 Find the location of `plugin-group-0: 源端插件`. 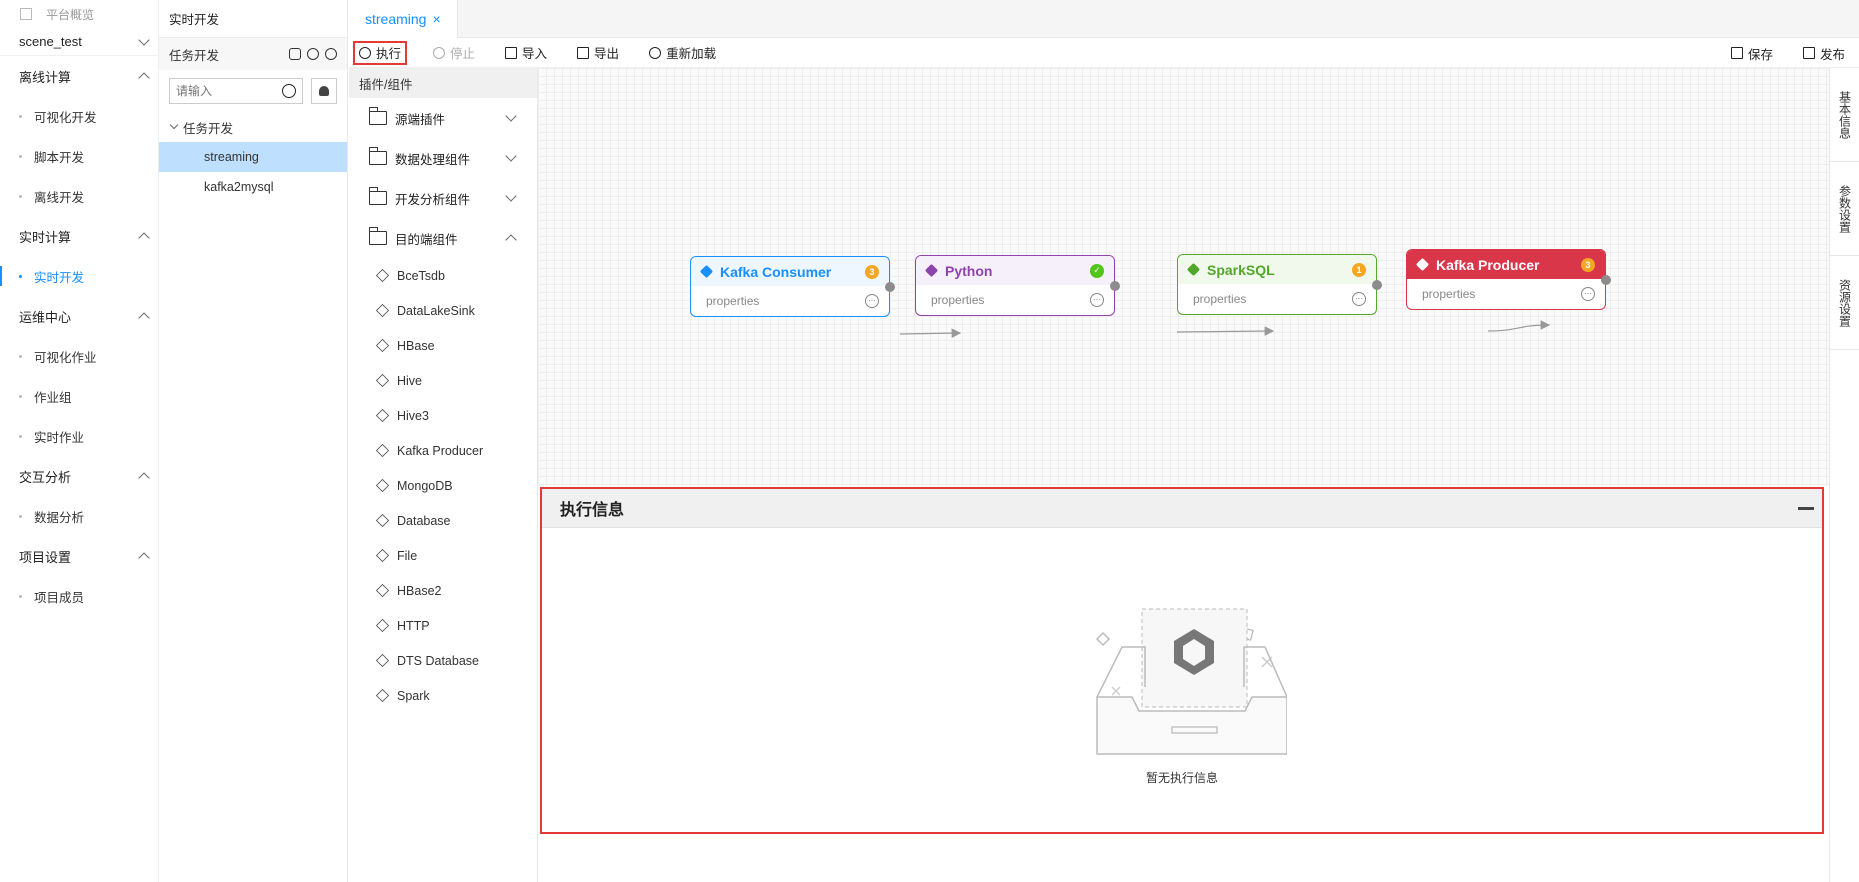

plugin-group-0: 源端插件 is located at coordinates (443, 118).